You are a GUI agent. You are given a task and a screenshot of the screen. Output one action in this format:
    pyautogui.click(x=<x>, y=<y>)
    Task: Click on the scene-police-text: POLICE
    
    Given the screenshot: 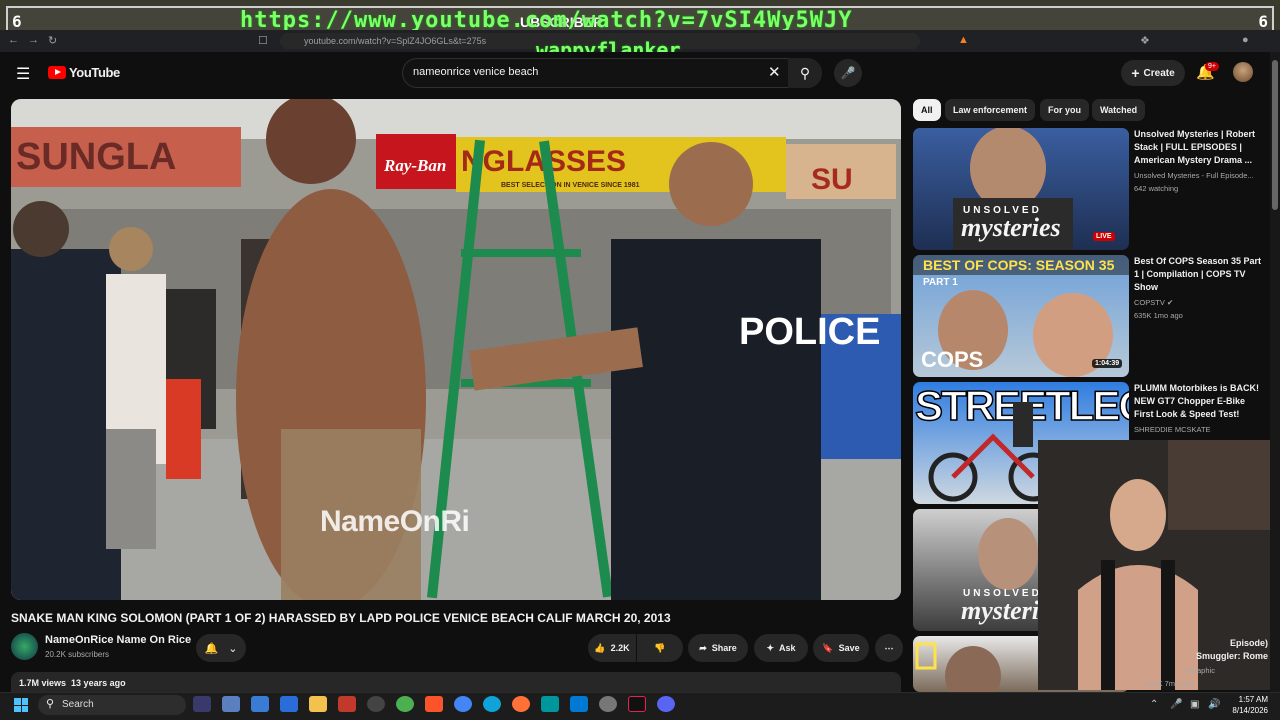 What is the action you would take?
    pyautogui.click(x=809, y=332)
    